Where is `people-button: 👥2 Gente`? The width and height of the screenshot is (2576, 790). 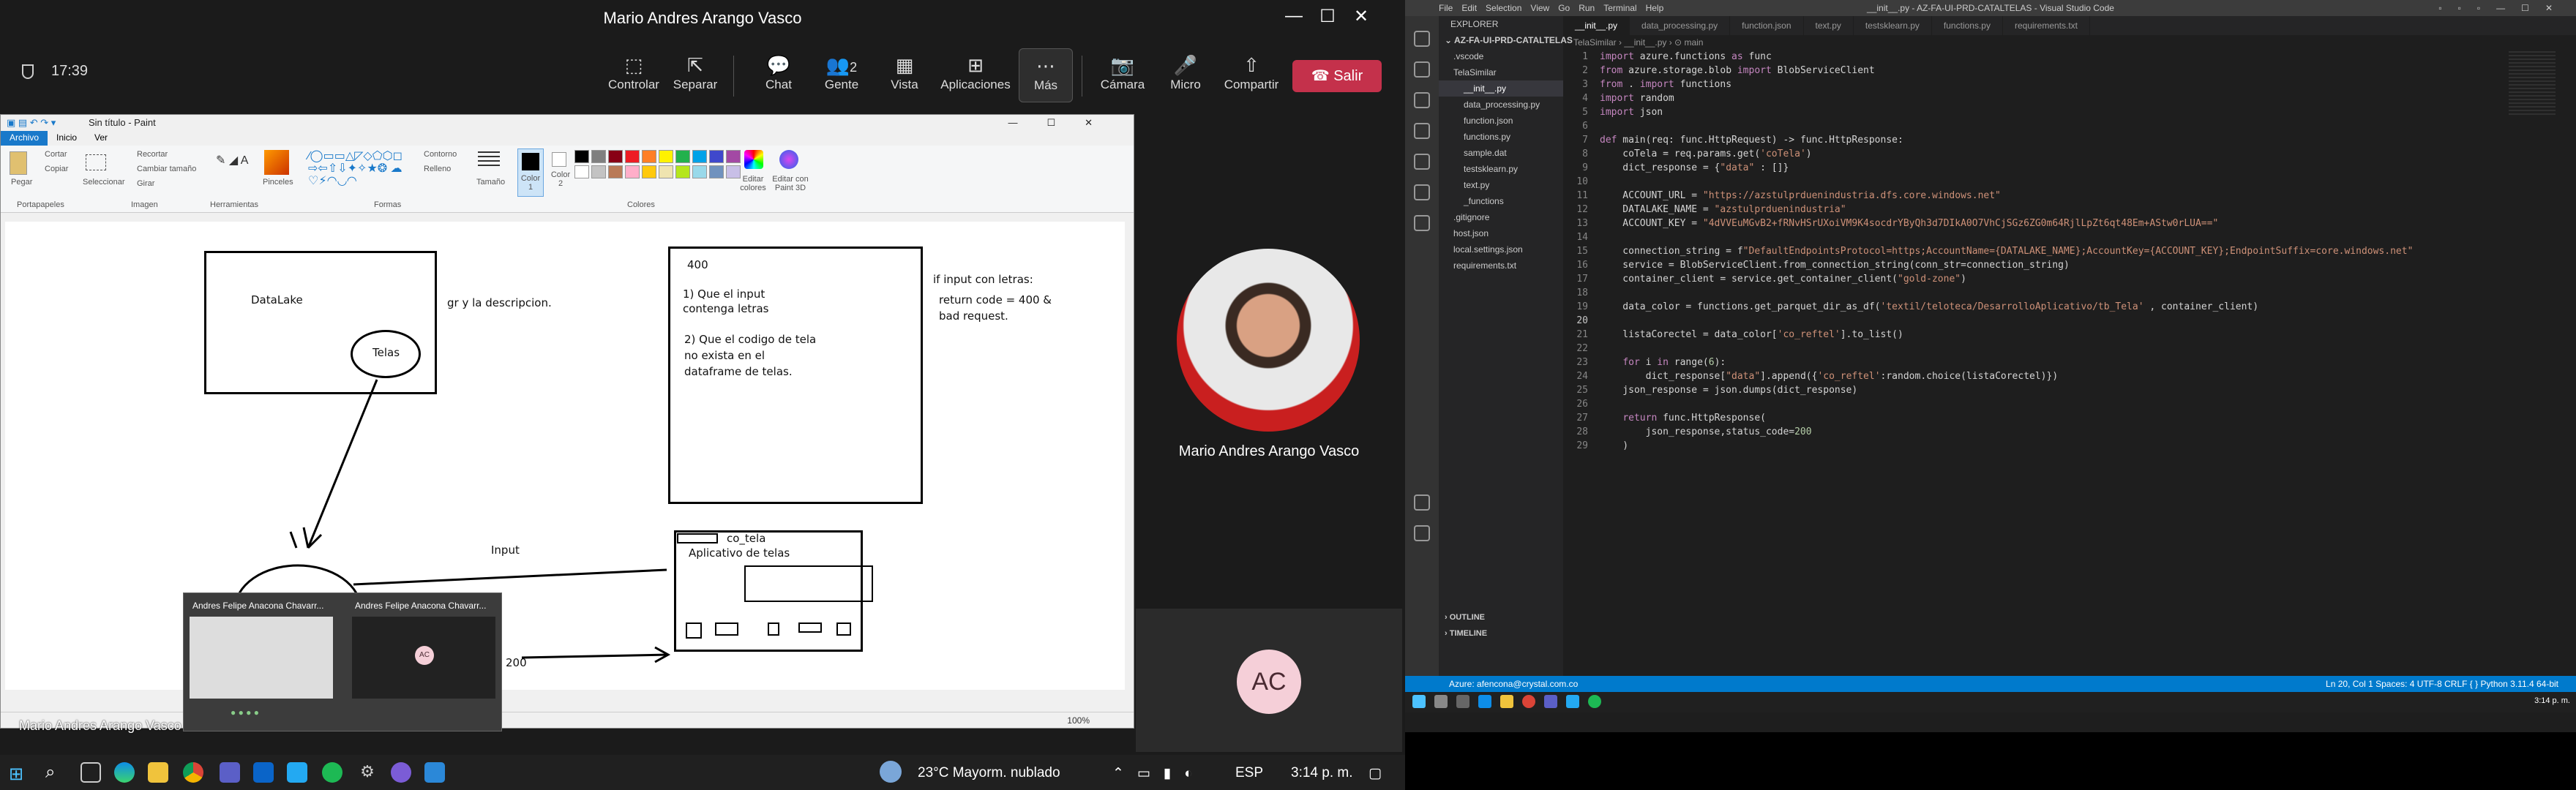
people-button: 👥2 Gente is located at coordinates (841, 72).